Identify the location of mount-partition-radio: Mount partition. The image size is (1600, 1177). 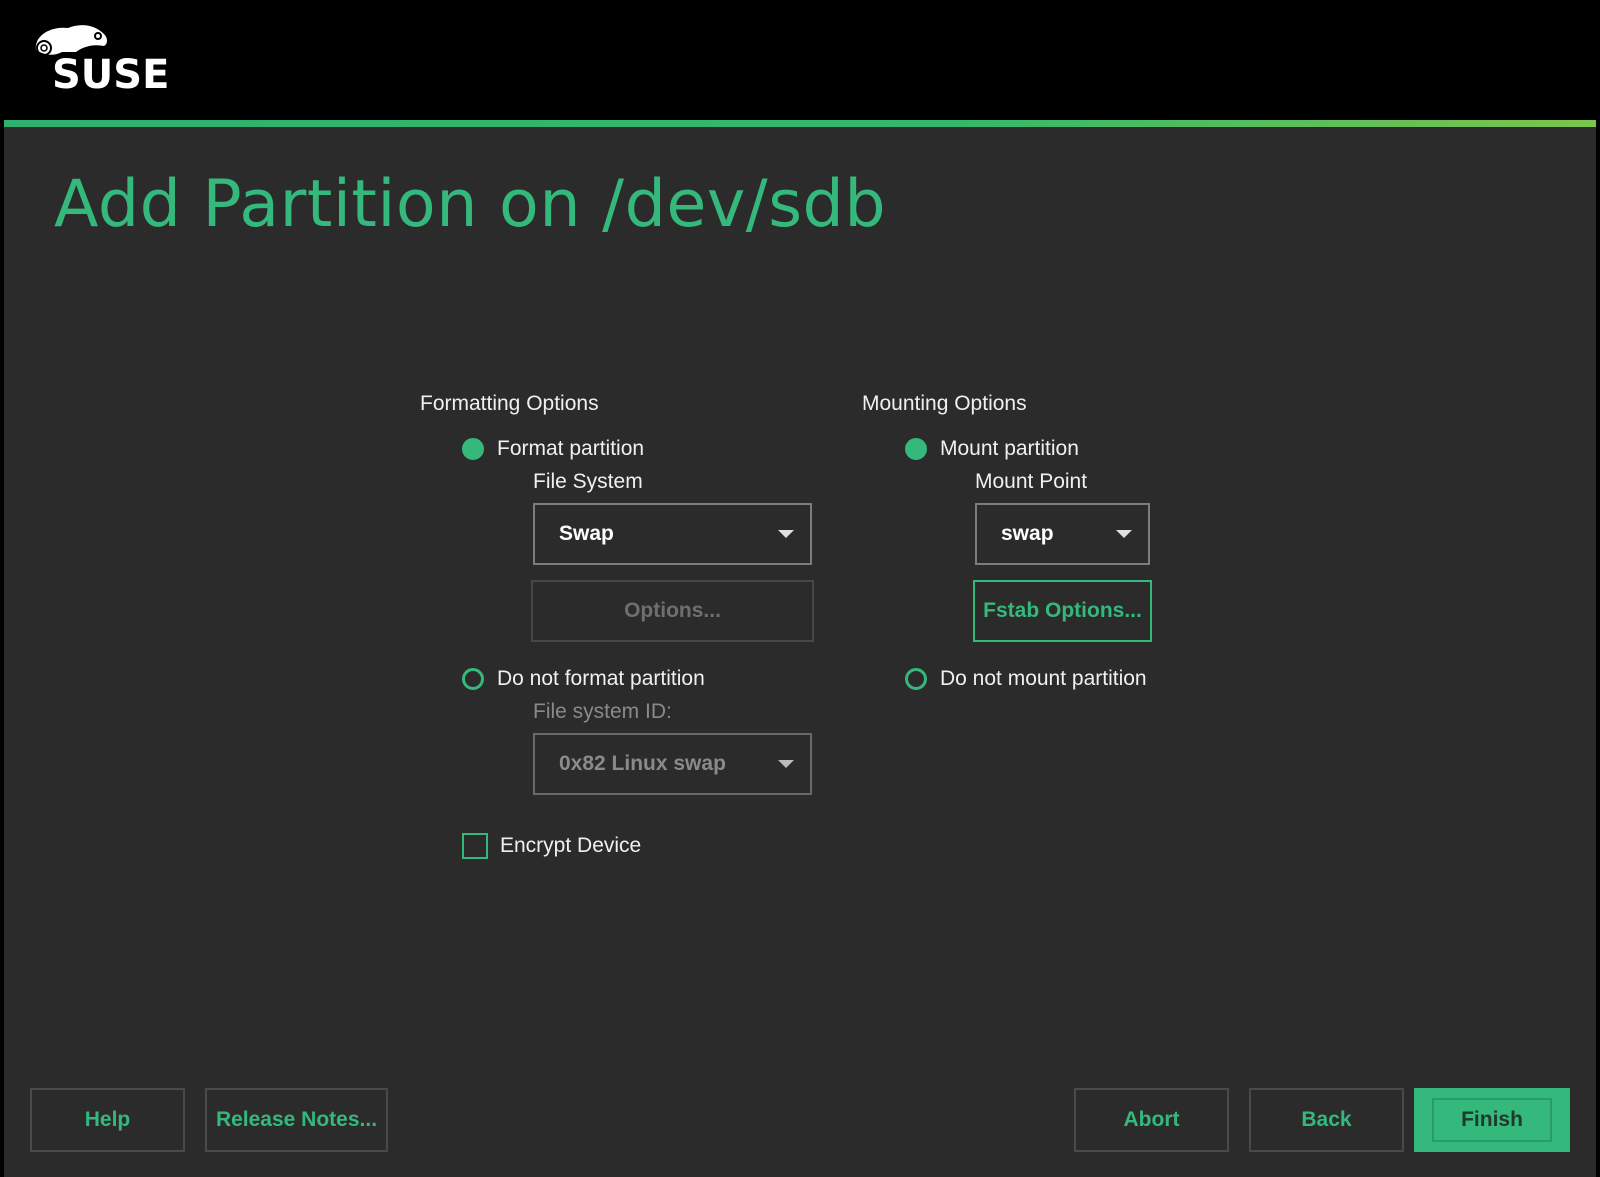
(992, 449).